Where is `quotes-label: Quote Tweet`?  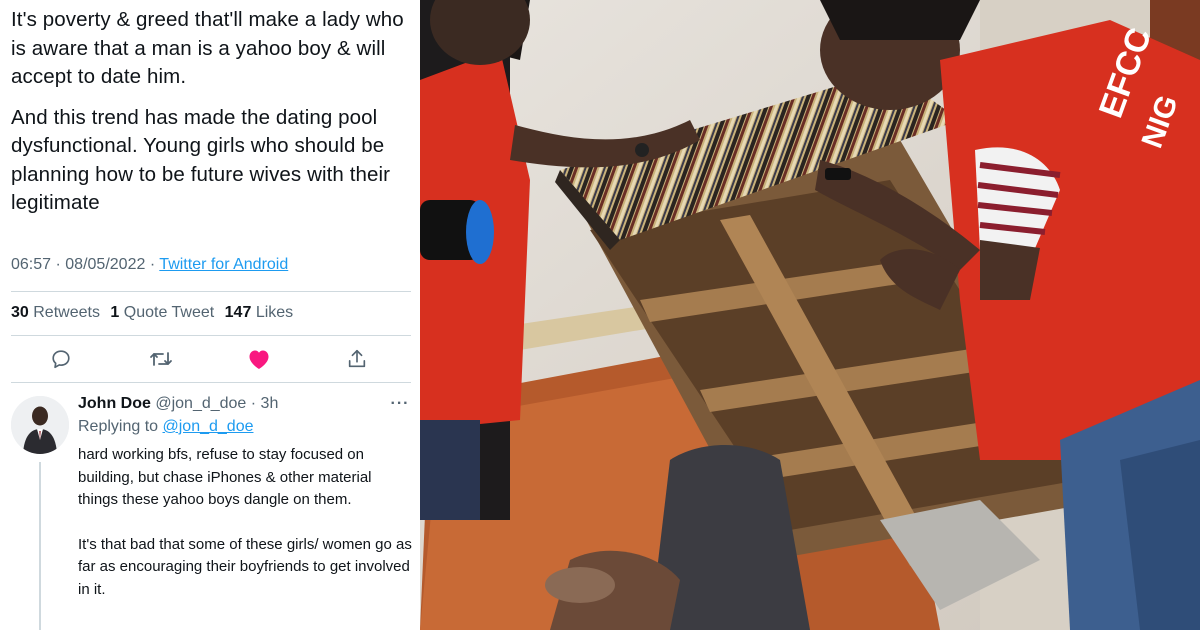 quotes-label: Quote Tweet is located at coordinates (169, 312).